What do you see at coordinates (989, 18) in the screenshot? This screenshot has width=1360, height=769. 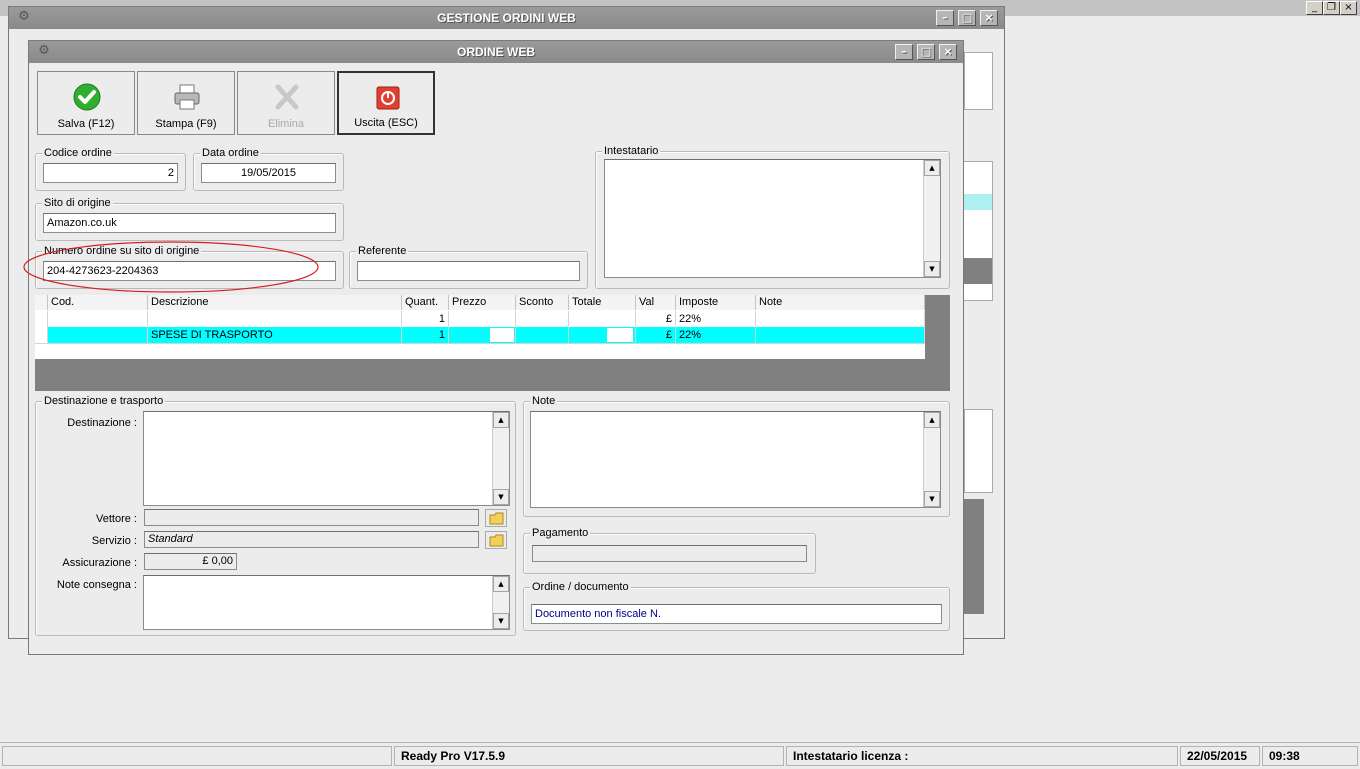 I see `outer-close-button: ×` at bounding box center [989, 18].